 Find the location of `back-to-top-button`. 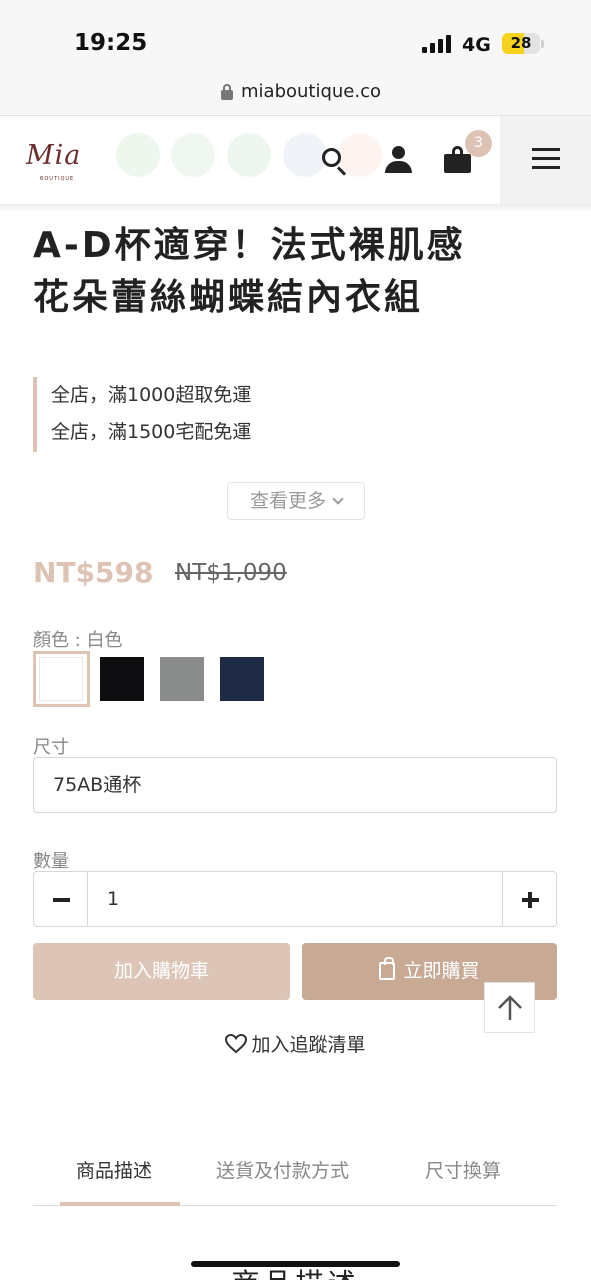

back-to-top-button is located at coordinates (509, 1007).